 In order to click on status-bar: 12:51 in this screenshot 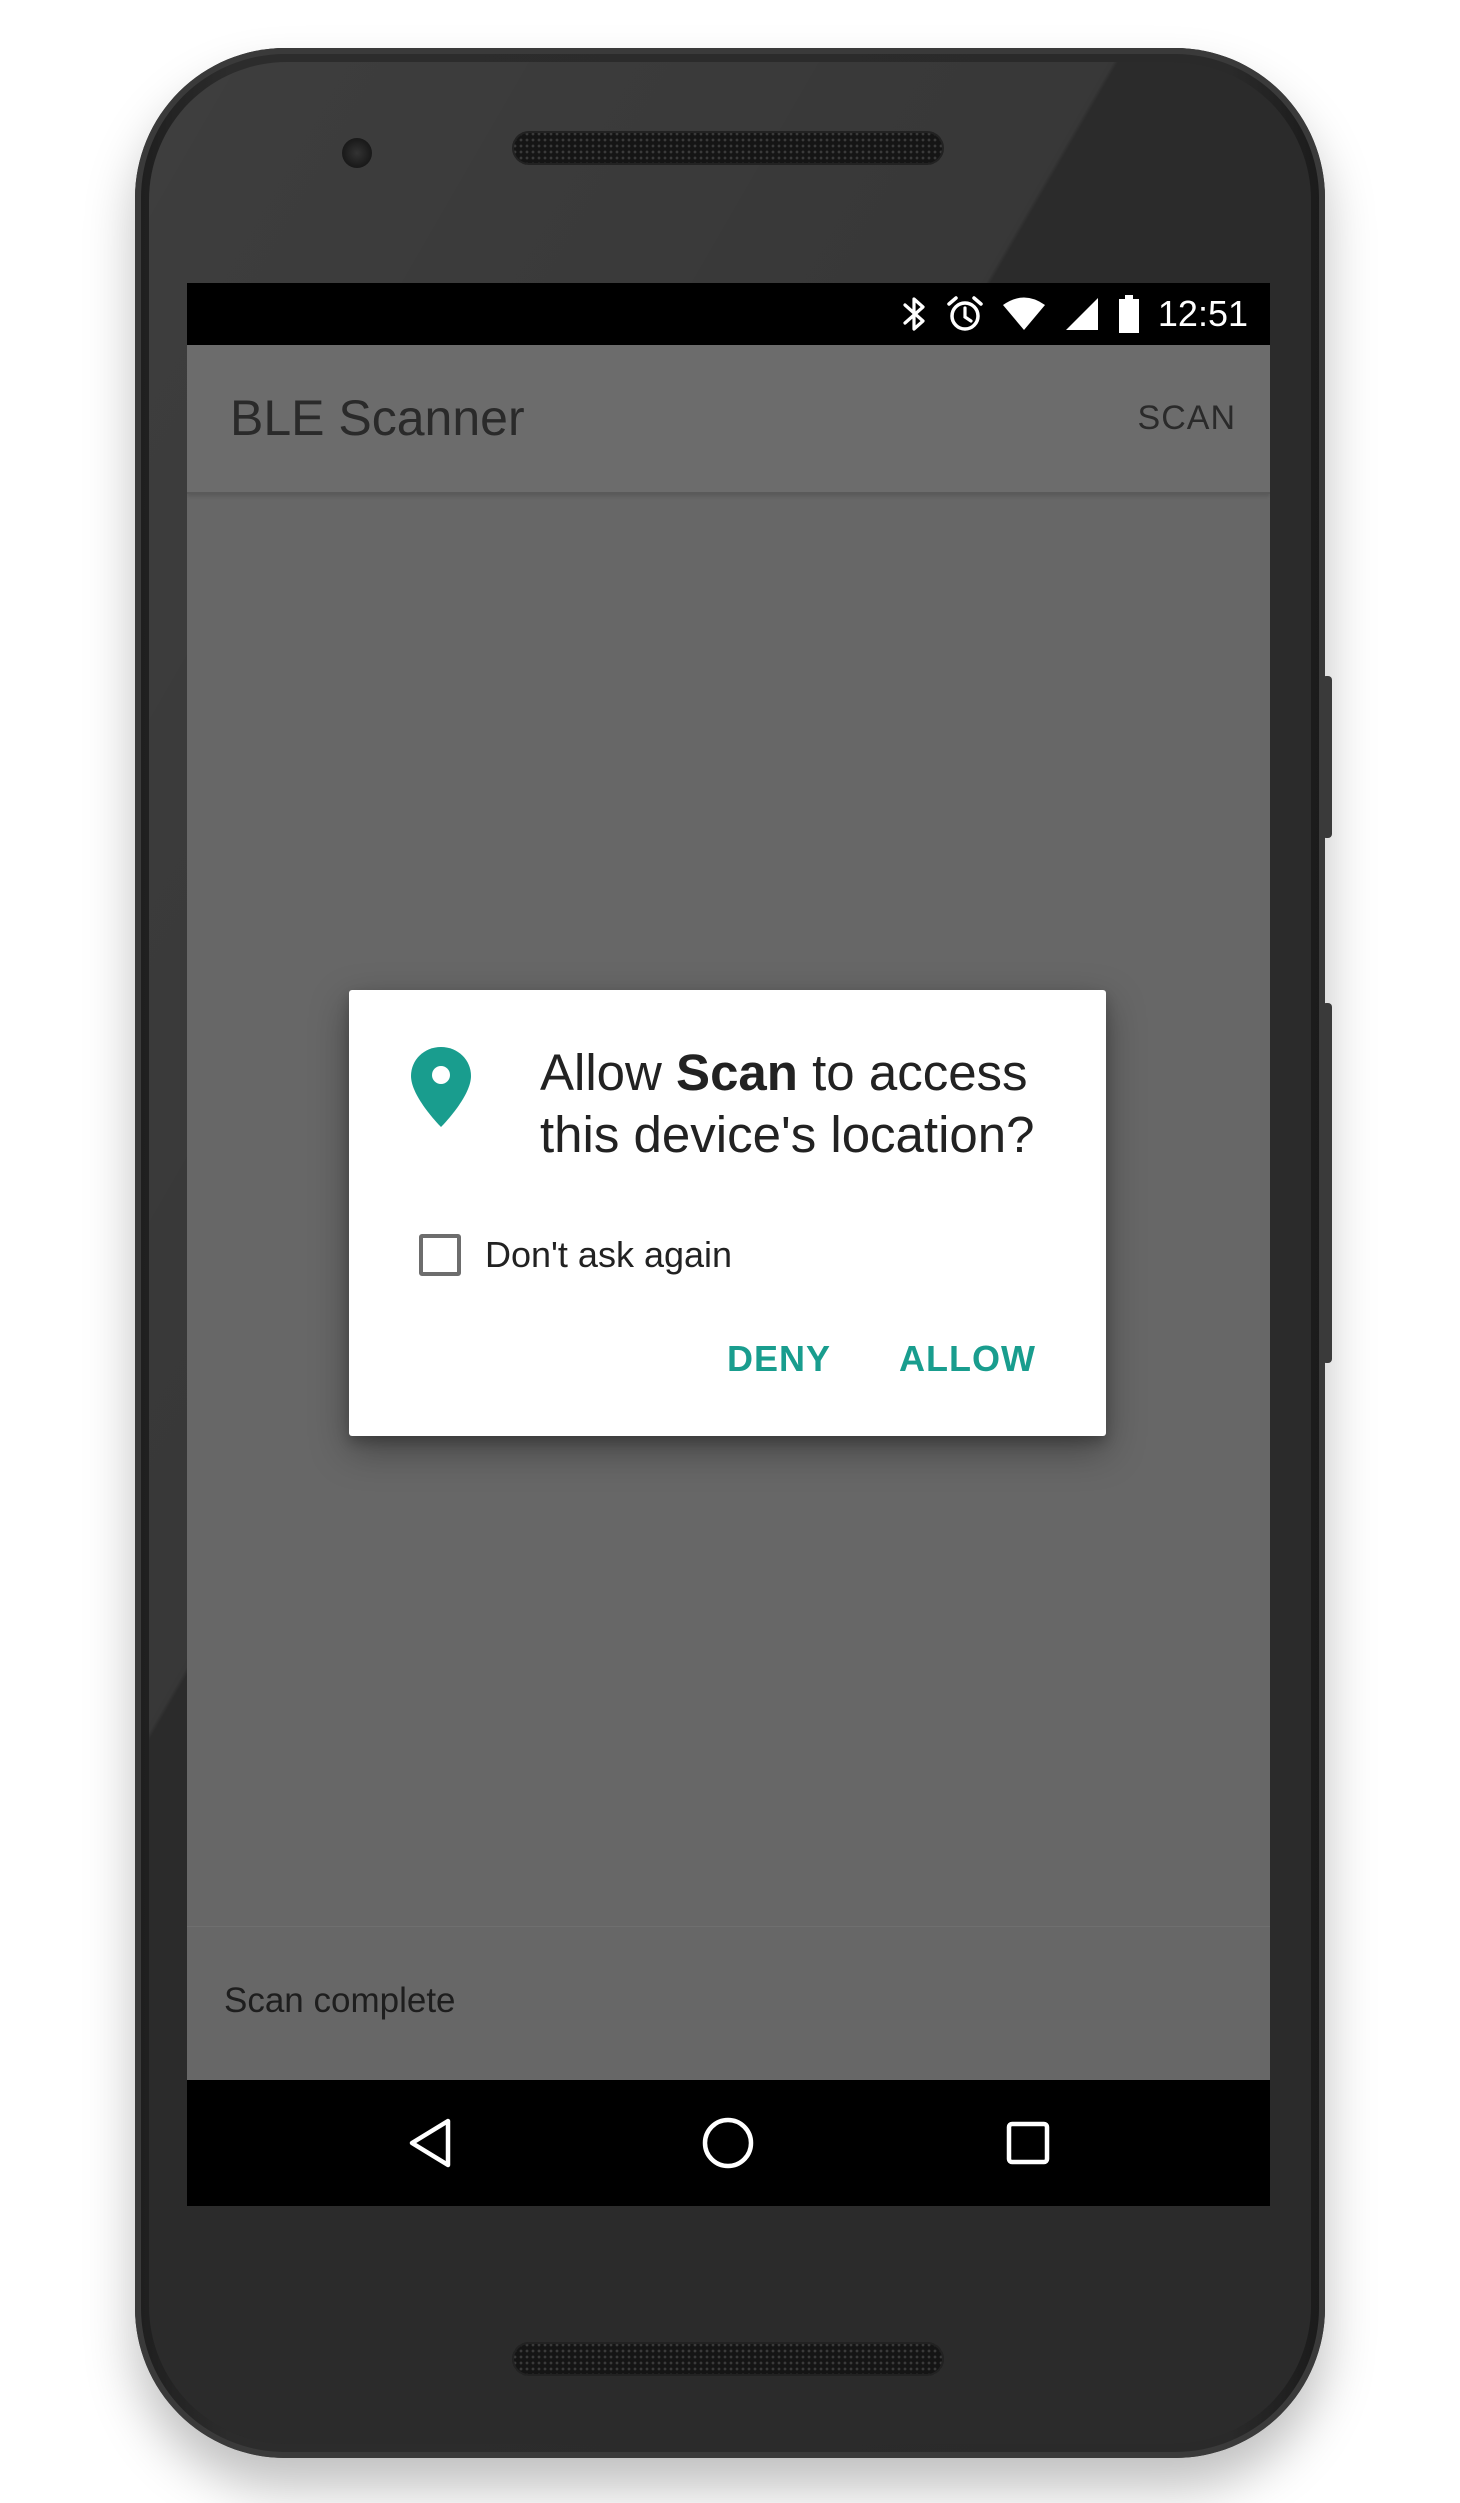, I will do `click(728, 314)`.